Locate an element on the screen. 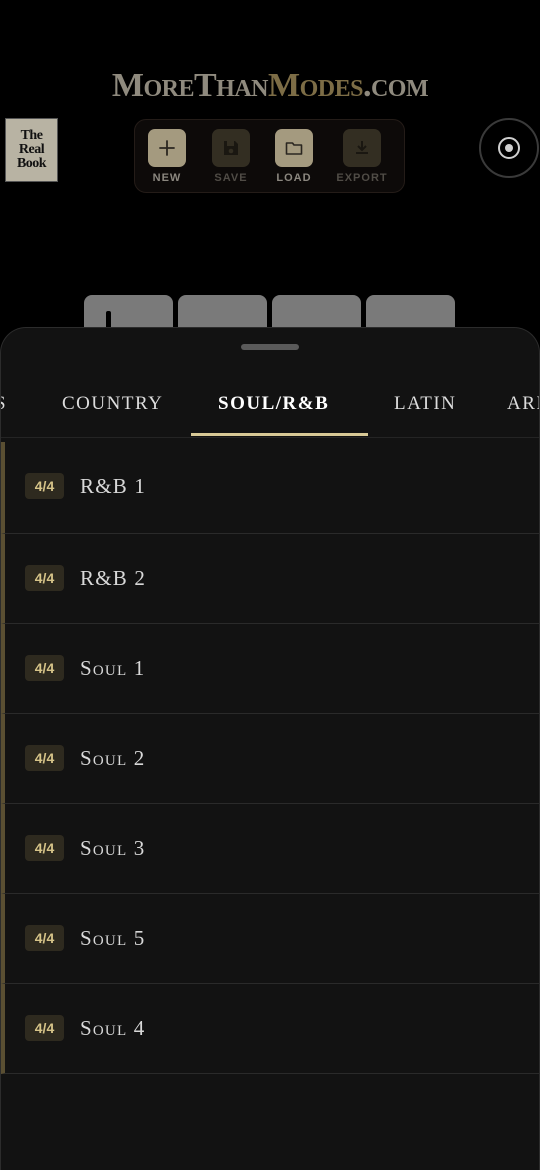 Image resolution: width=540 pixels, height=1170 pixels. load-button: LOAD is located at coordinates (294, 156).